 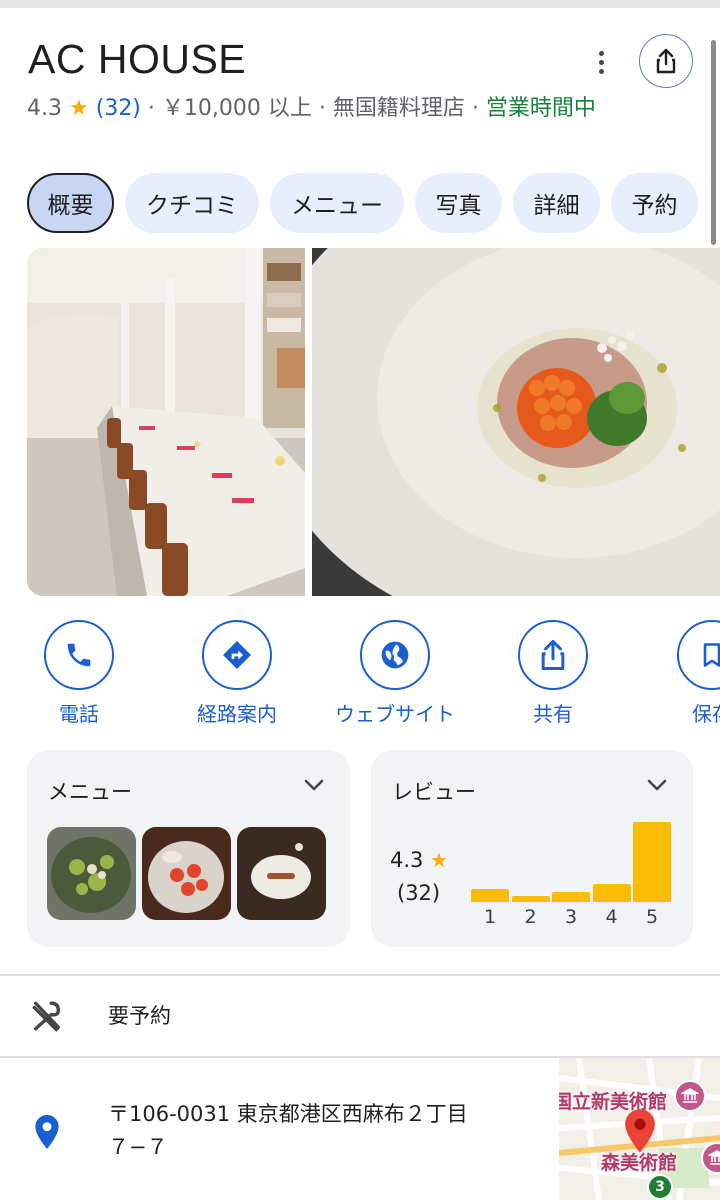 I want to click on tab-photos: 写真, so click(x=458, y=203).